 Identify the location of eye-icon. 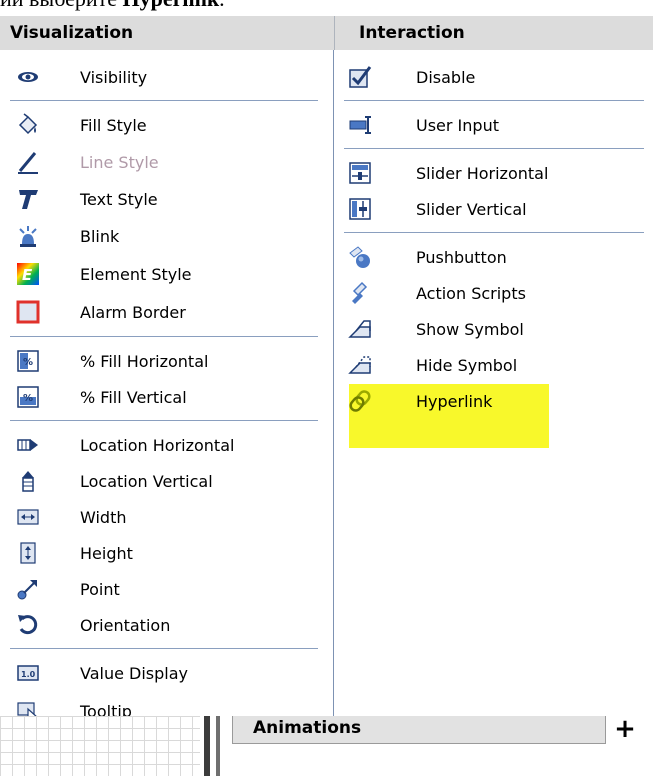
(28, 77).